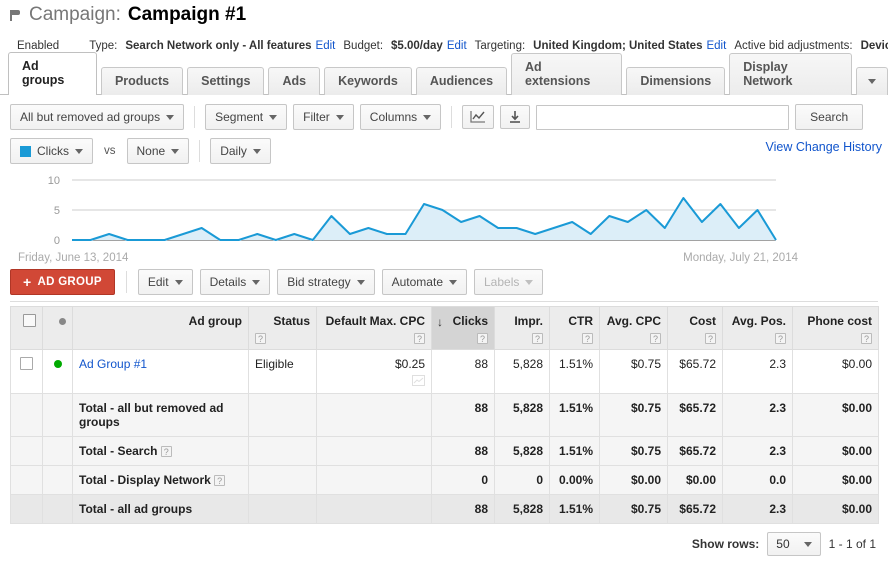 The image size is (888, 583). What do you see at coordinates (417, 282) in the screenshot?
I see `automate-label: Automate` at bounding box center [417, 282].